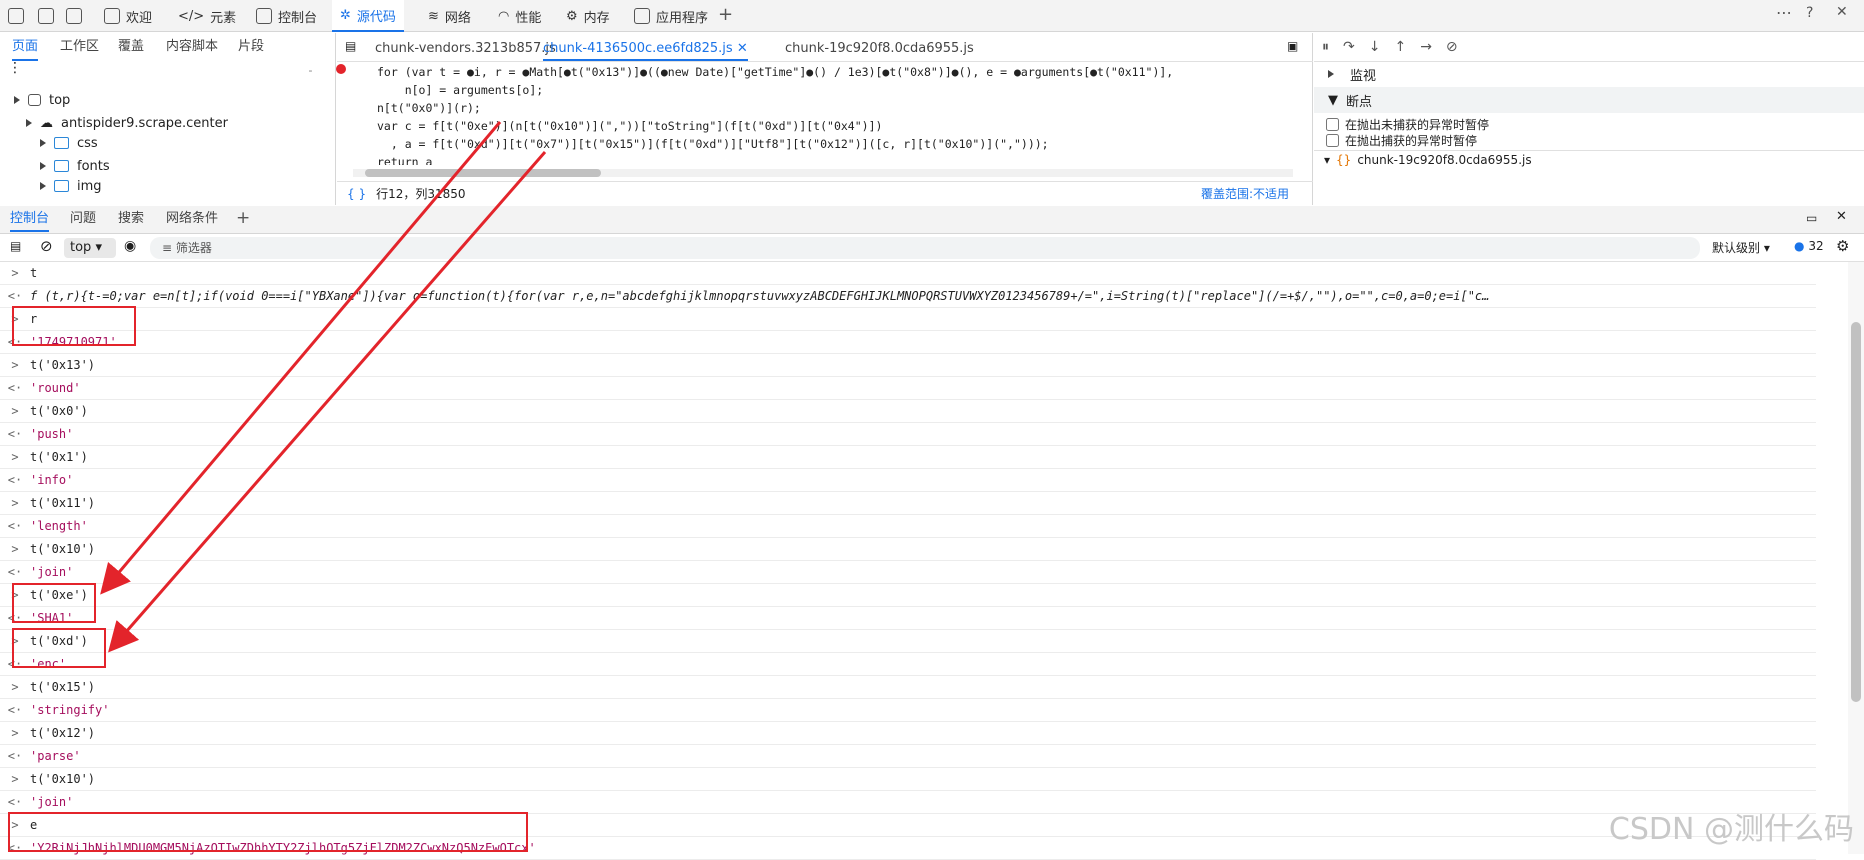 The width and height of the screenshot is (1864, 860). I want to click on tree-item: fonts, so click(165, 166).